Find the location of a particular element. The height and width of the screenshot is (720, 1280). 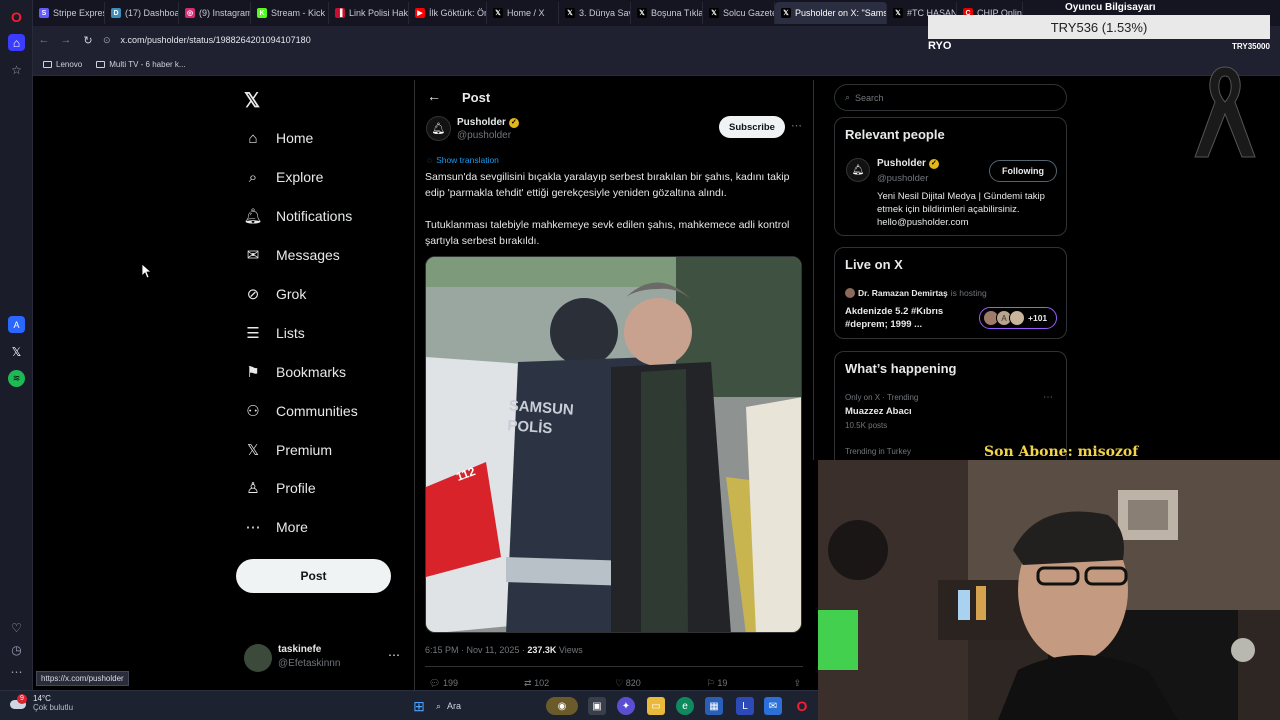

tab-label: 3. Dünya Savaşı is located at coordinates (604, 13).